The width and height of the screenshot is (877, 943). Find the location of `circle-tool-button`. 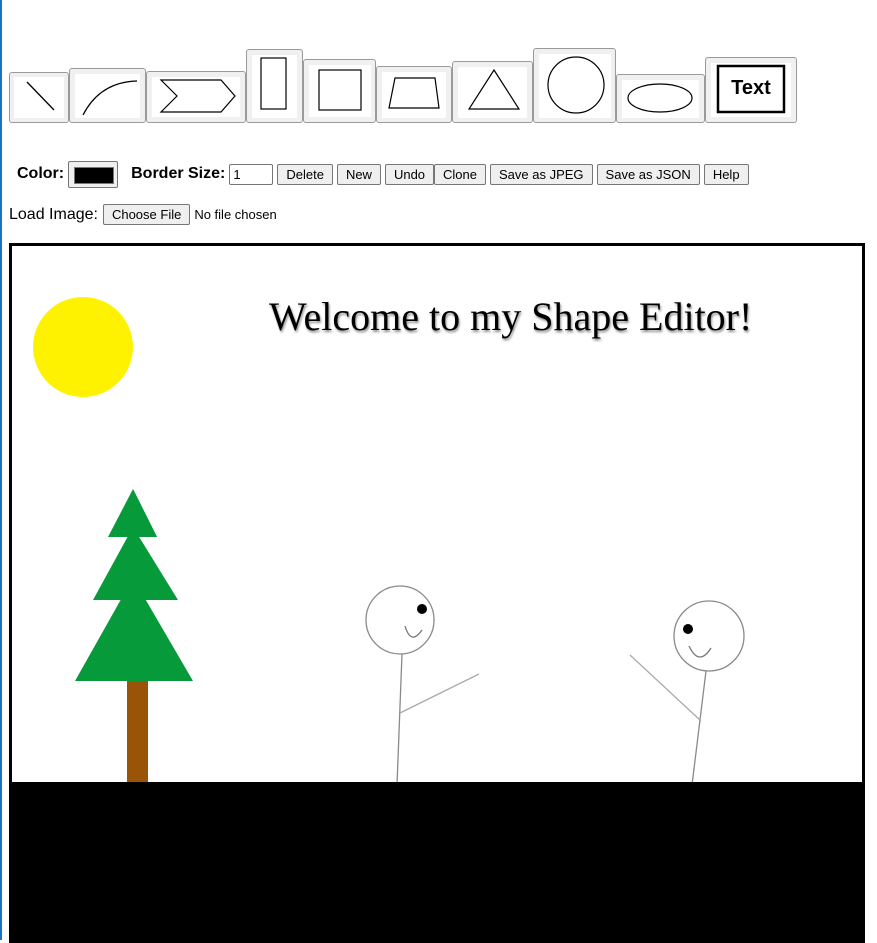

circle-tool-button is located at coordinates (574, 85).